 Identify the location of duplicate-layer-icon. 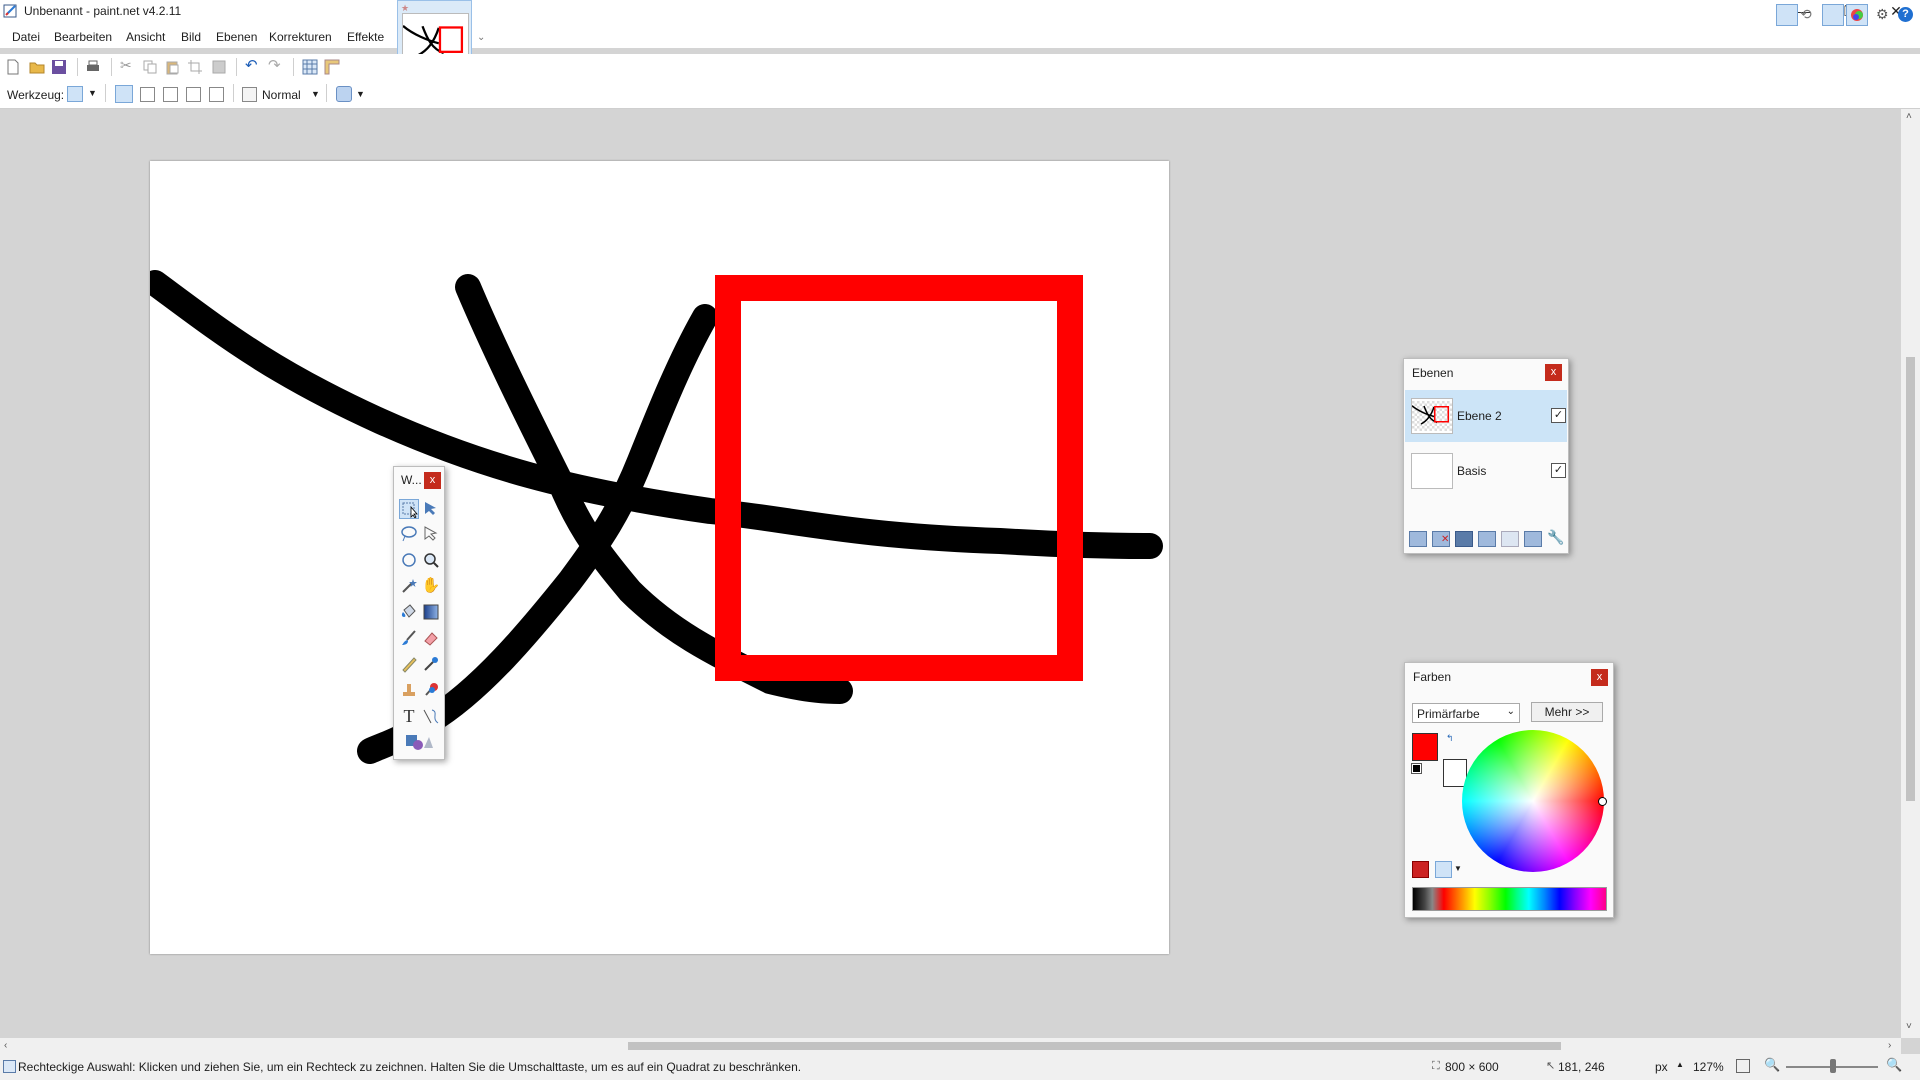
(1464, 539).